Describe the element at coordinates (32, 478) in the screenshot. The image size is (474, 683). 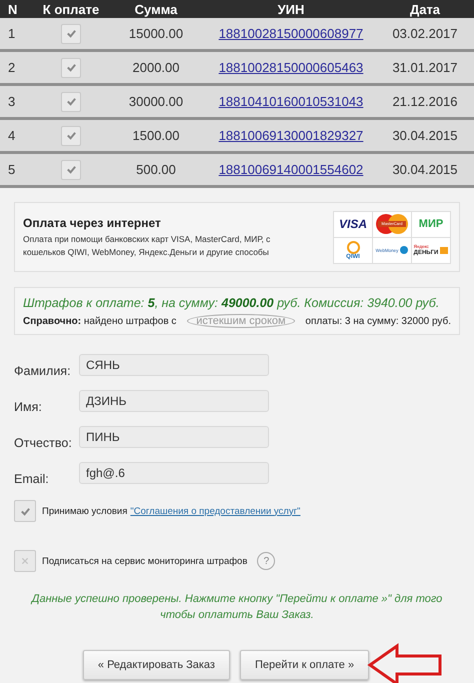
I see `field-label: Email:` at that location.